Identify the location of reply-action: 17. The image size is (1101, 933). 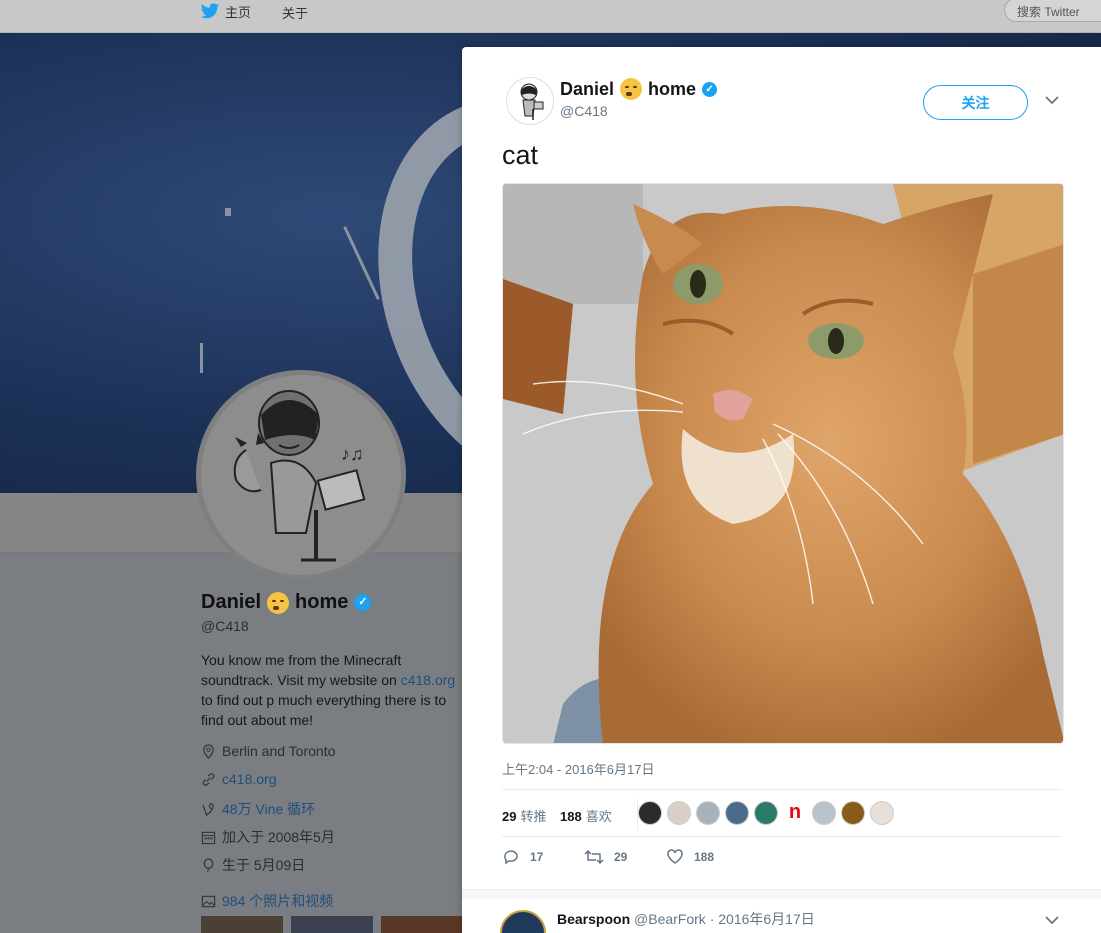
(543, 857).